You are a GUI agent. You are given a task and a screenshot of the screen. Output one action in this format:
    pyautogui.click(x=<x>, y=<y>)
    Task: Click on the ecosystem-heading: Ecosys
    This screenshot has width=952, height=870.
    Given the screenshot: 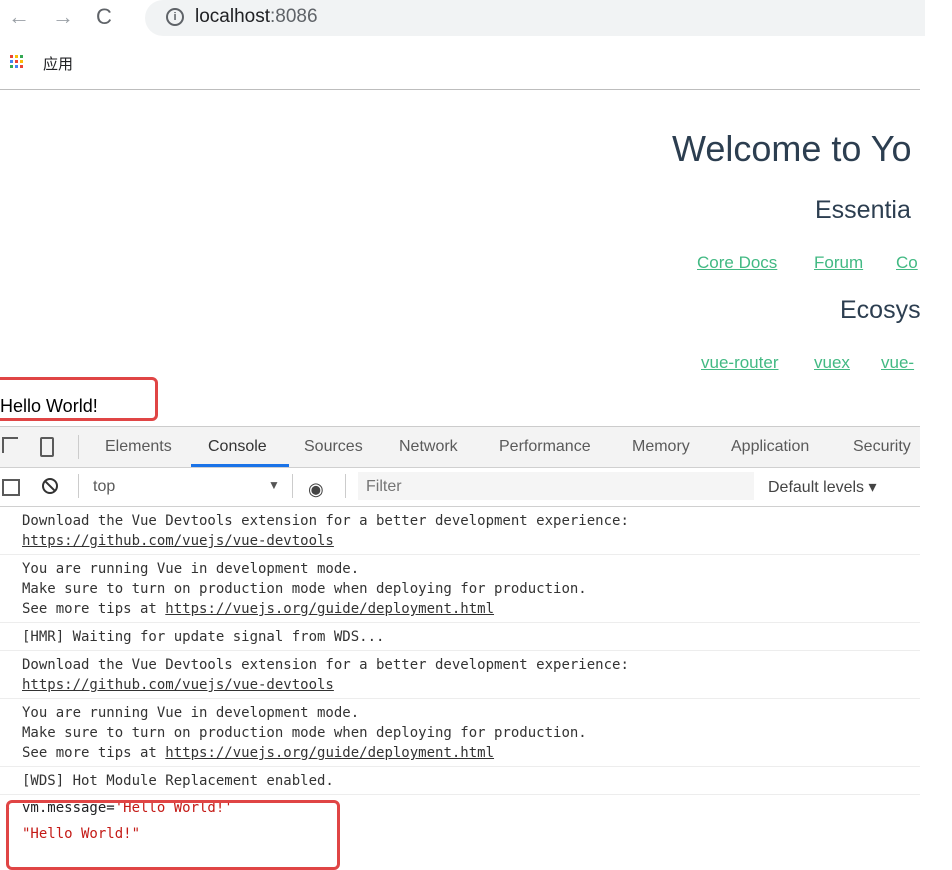 What is the action you would take?
    pyautogui.click(x=880, y=310)
    